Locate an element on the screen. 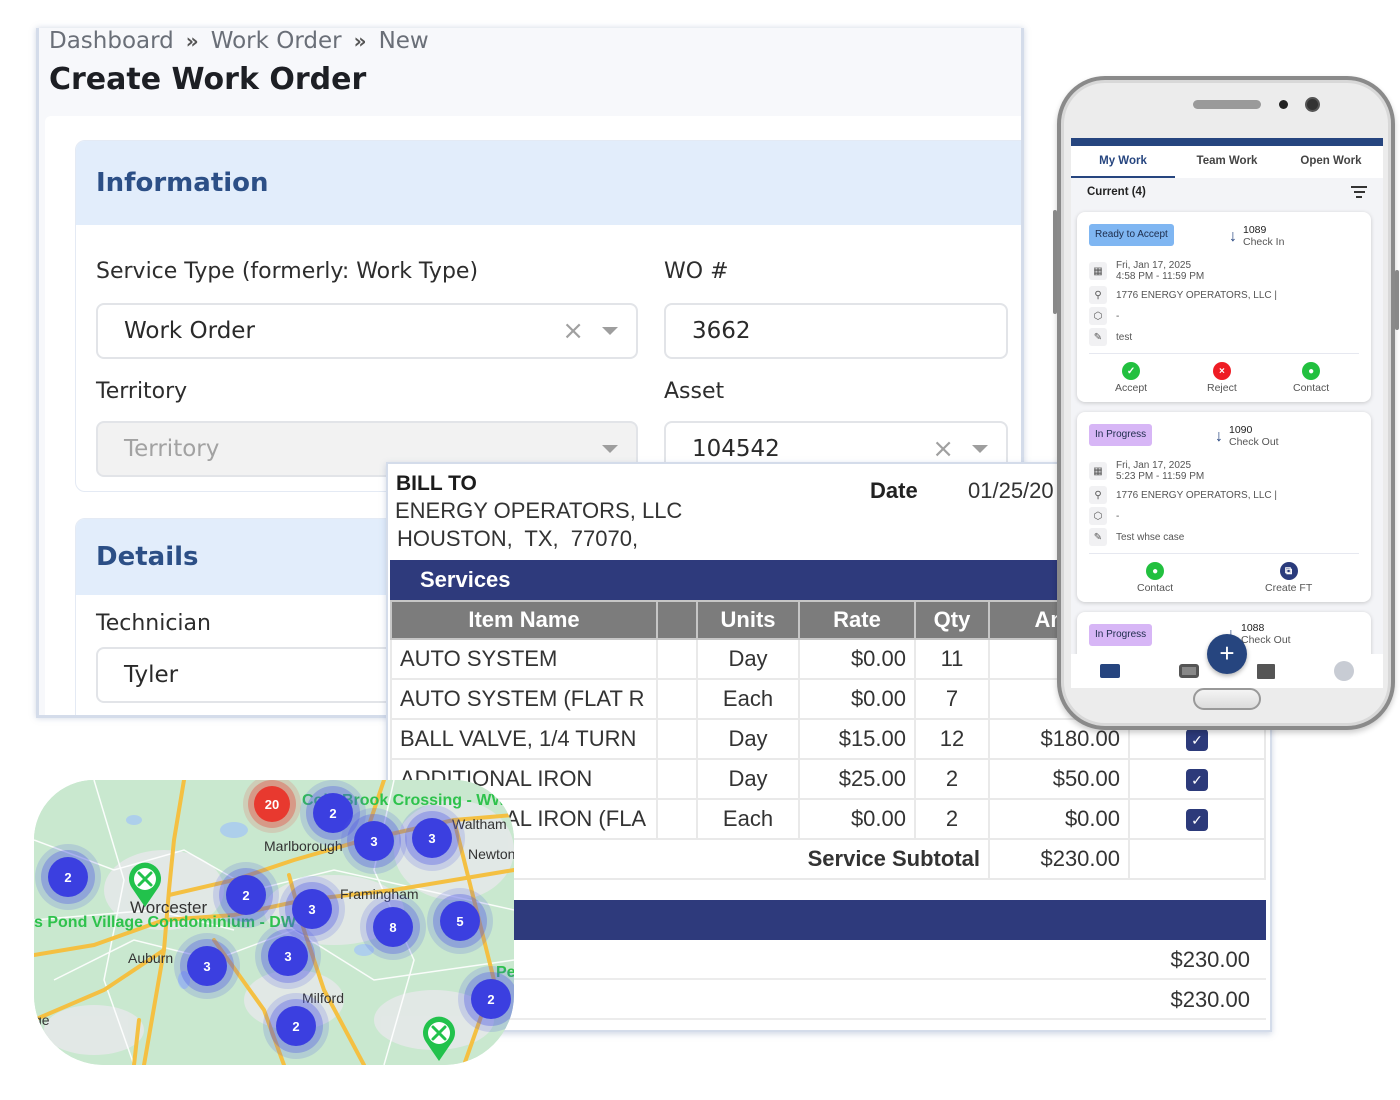  nav-archive-icon is located at coordinates (1266, 671).